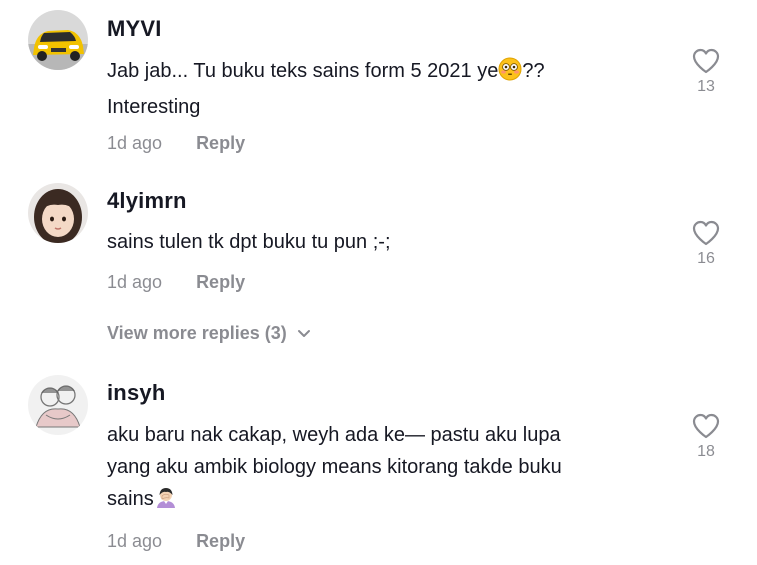 This screenshot has width=757, height=565. I want to click on sketch-avatar-image, so click(58, 405).